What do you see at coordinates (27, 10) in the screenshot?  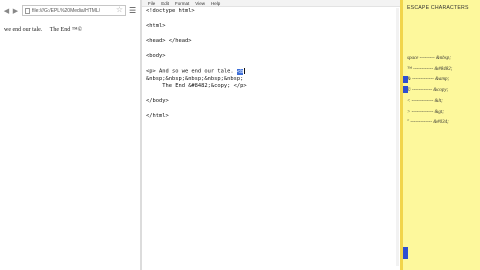 I see `page-icon` at bounding box center [27, 10].